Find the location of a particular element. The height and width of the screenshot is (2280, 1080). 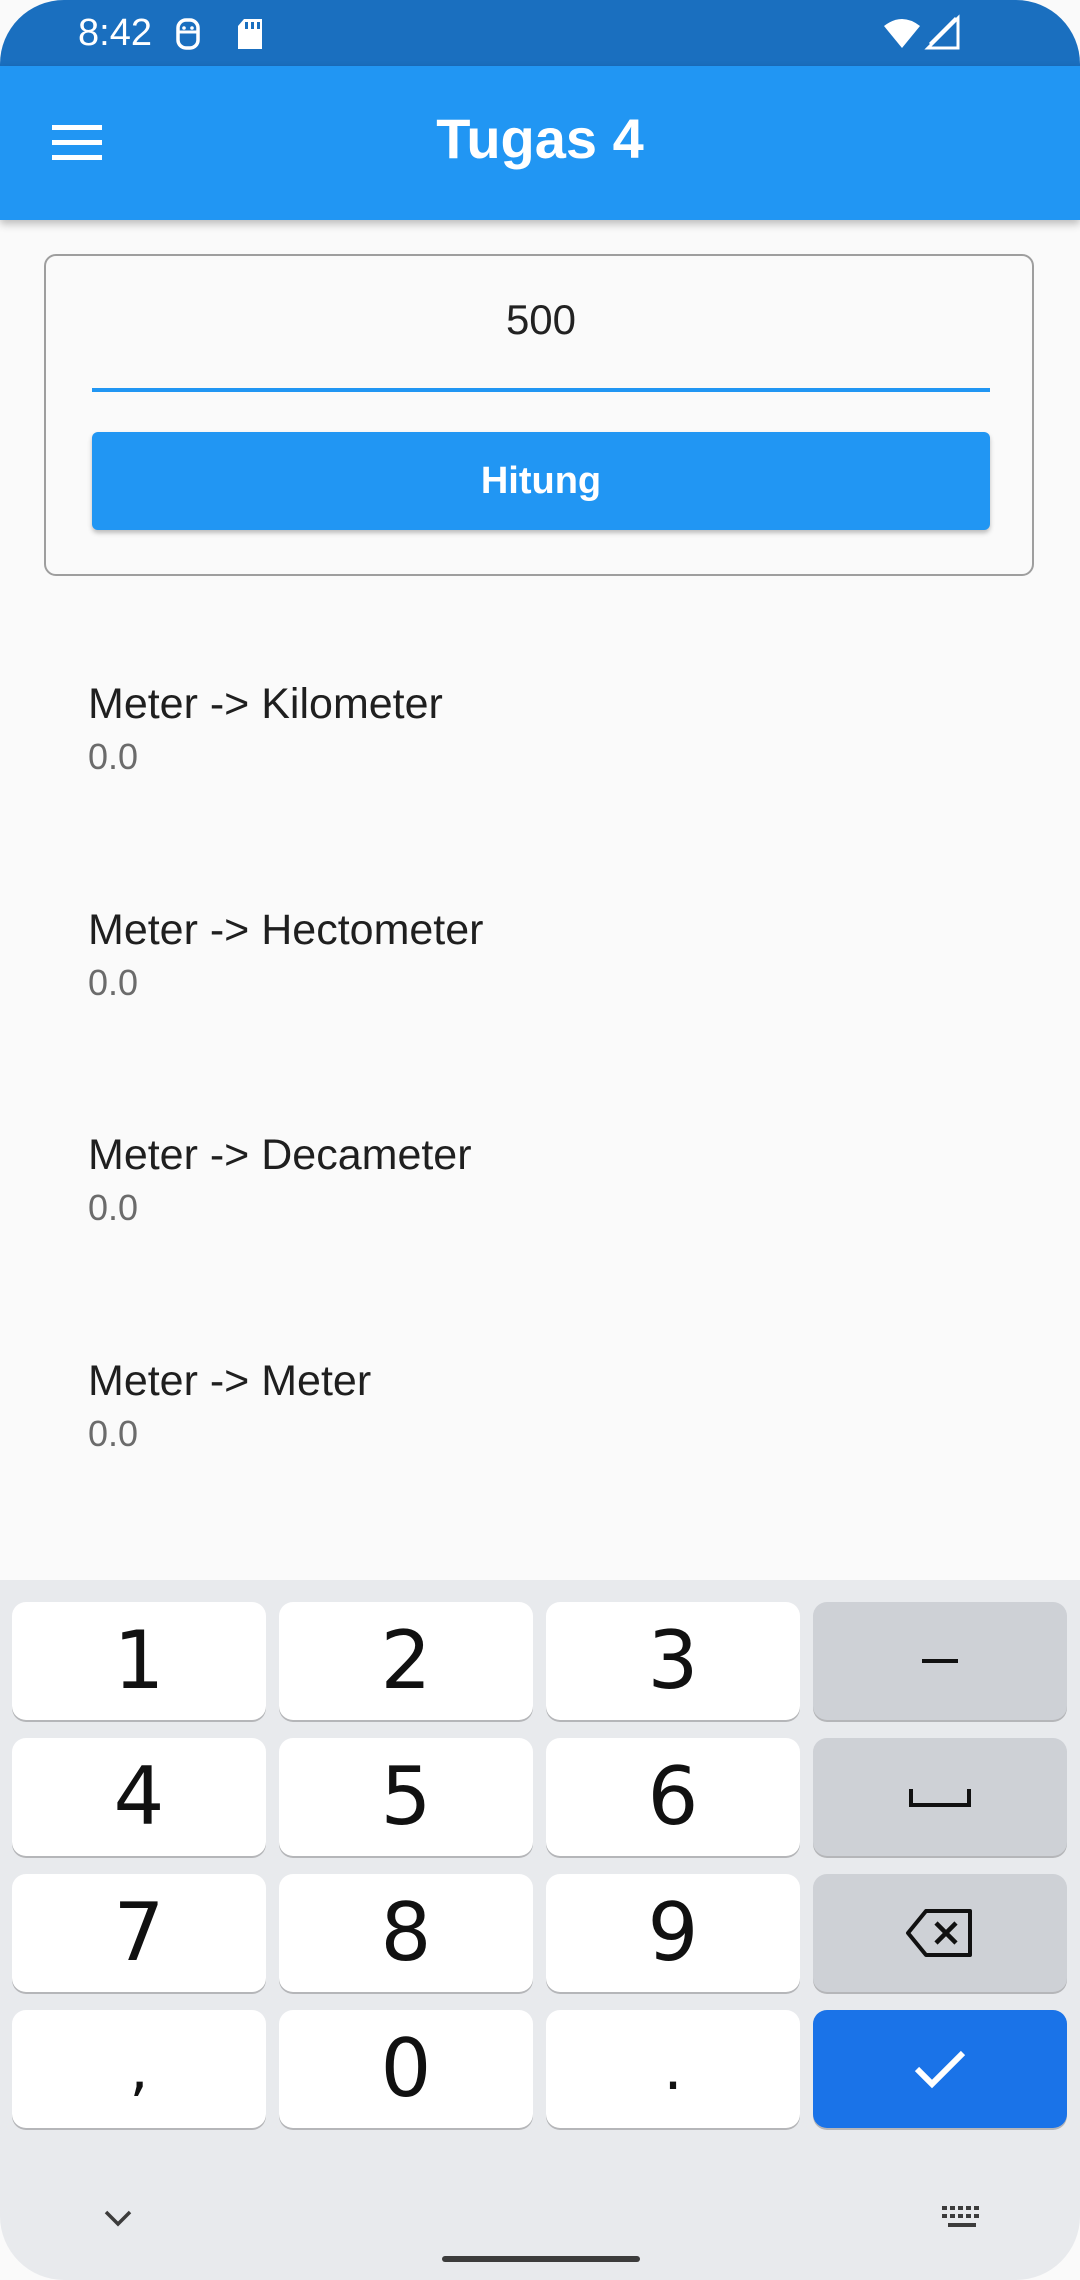

key-6: 6 is located at coordinates (673, 1797).